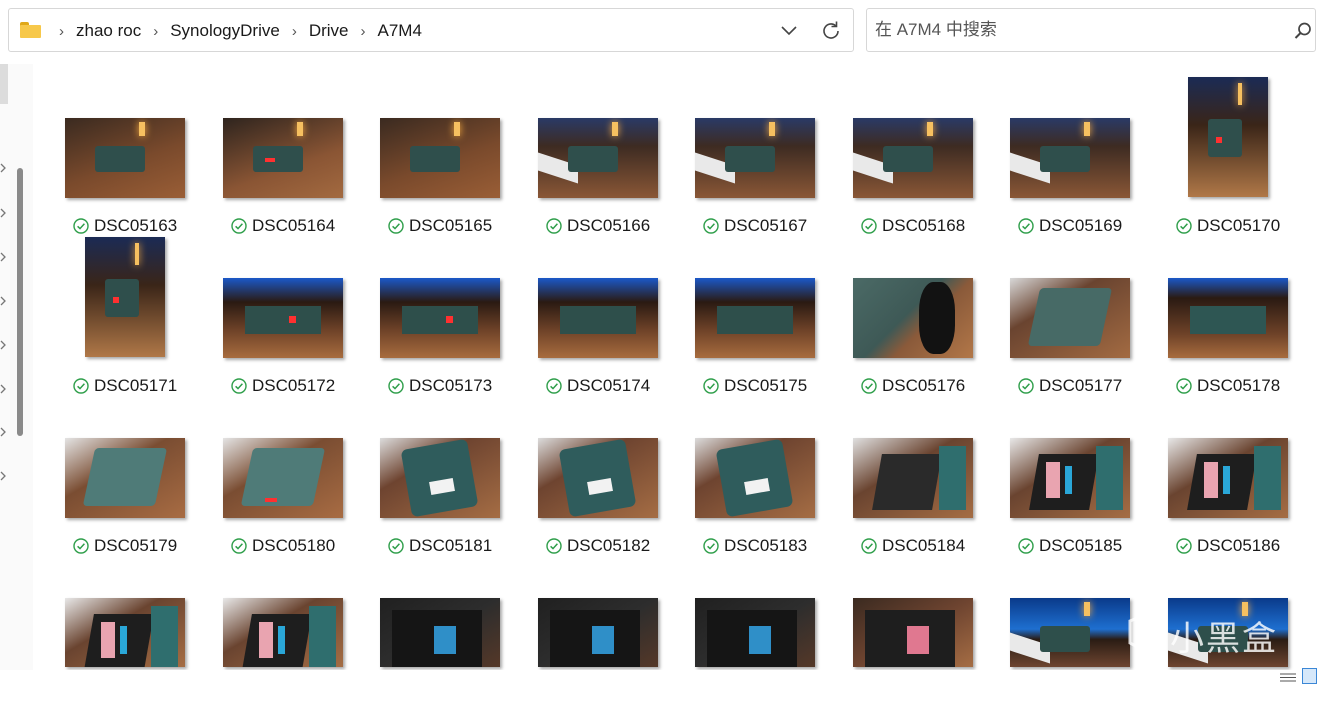 The image size is (1317, 715). Describe the element at coordinates (399, 31) in the screenshot. I see `breadcrumb-item-a7m4: A7M4` at that location.